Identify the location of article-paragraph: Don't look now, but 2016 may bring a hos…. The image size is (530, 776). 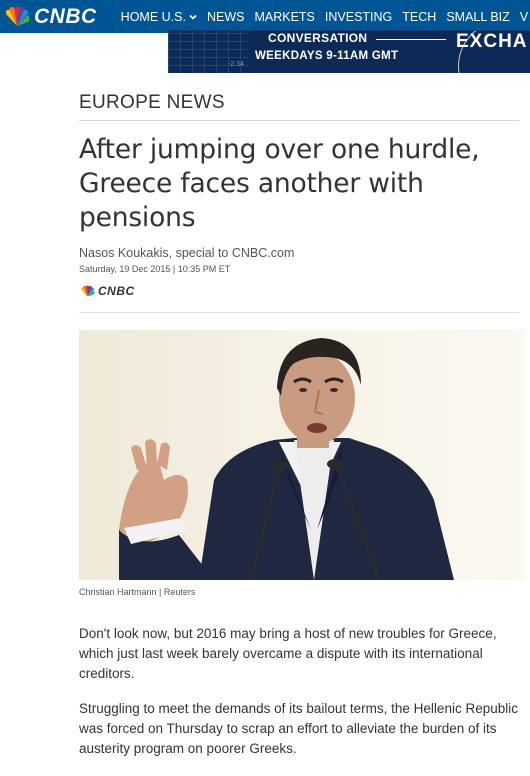
(288, 653).